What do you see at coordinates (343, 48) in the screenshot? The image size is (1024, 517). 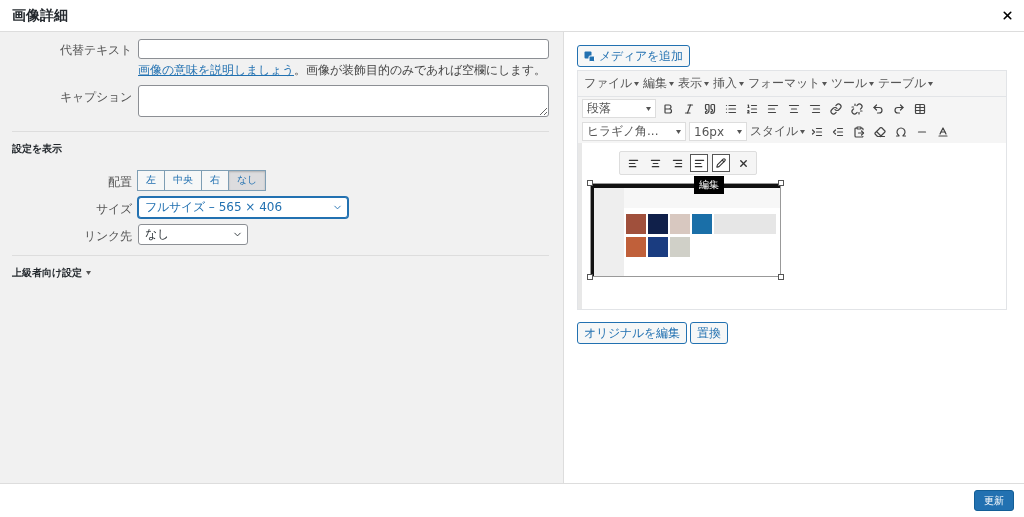 I see `alt-text-field` at bounding box center [343, 48].